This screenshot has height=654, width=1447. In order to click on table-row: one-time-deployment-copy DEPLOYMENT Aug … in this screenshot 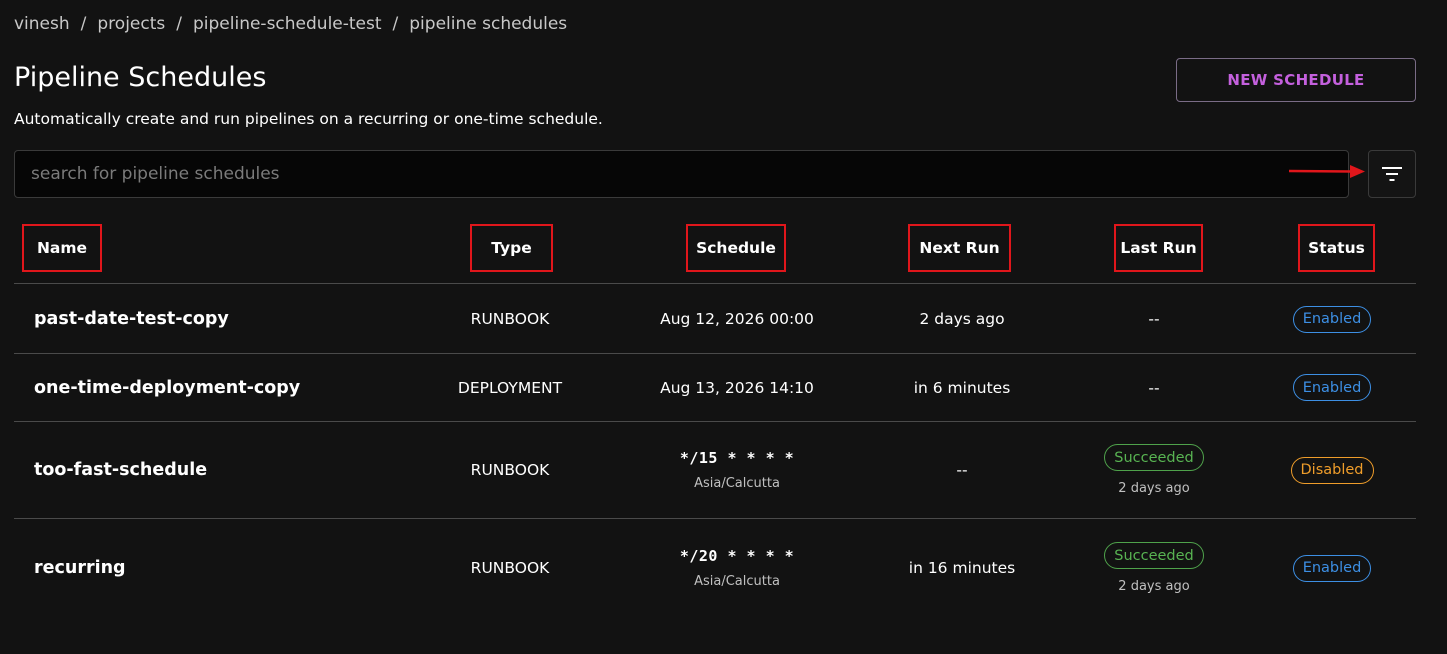, I will do `click(715, 388)`.